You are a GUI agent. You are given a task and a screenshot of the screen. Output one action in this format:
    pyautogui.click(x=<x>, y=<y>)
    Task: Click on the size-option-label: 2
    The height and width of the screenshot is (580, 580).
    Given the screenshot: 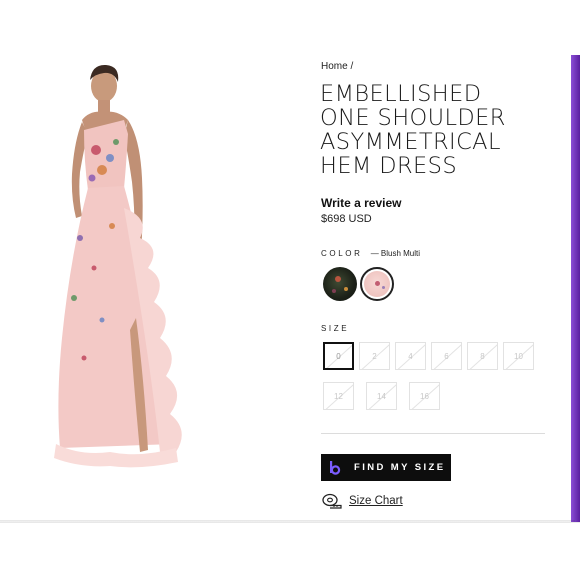 What is the action you would take?
    pyautogui.click(x=374, y=356)
    